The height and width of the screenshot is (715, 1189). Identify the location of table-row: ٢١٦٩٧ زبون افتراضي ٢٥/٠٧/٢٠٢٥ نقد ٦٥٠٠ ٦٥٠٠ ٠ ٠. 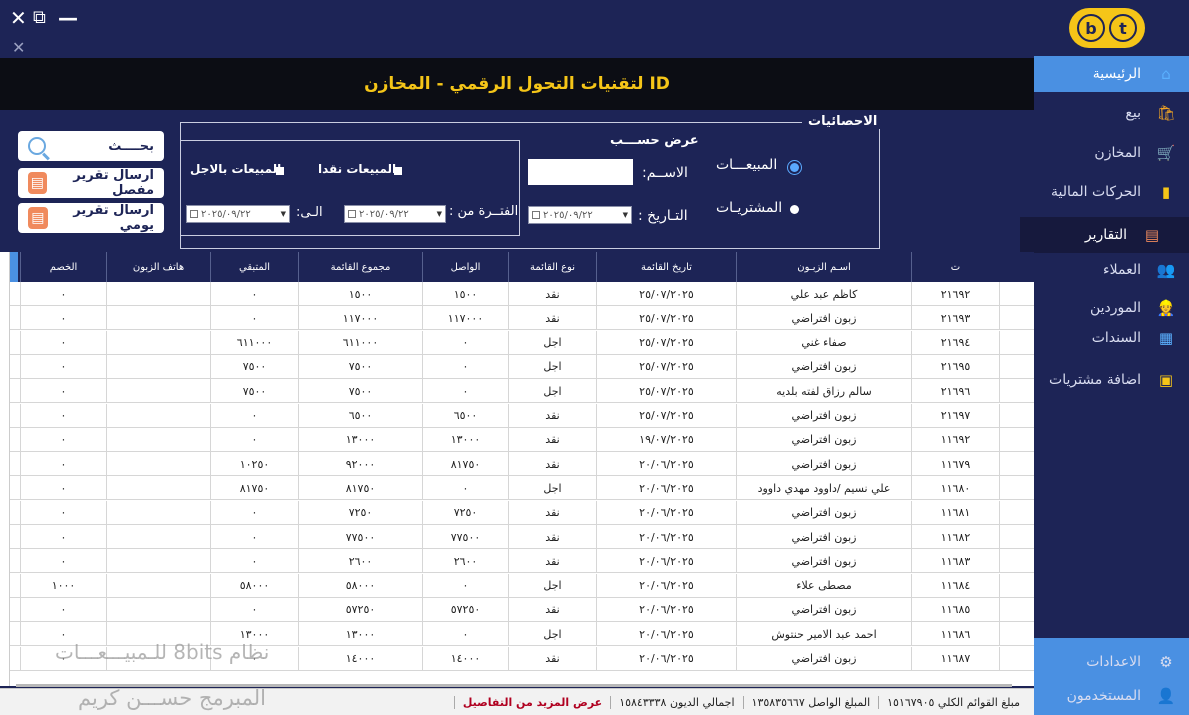
(517, 415).